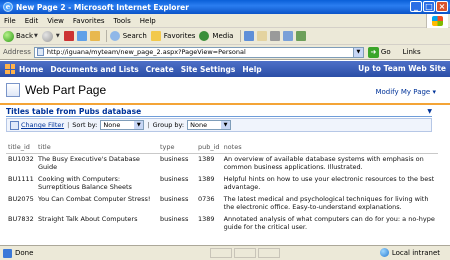 This screenshot has width=450, height=260. I want to click on group-by-select: None ▼, so click(209, 125).